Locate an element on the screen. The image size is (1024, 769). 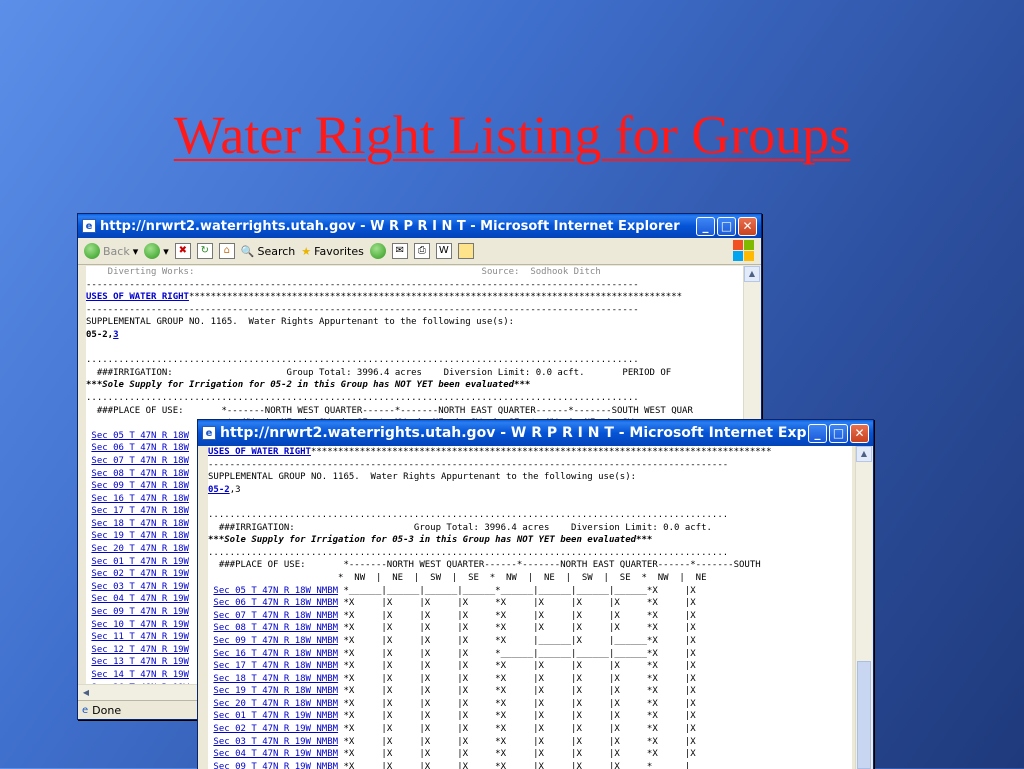
favorites-button: ★ Favorites is located at coordinates (332, 251).